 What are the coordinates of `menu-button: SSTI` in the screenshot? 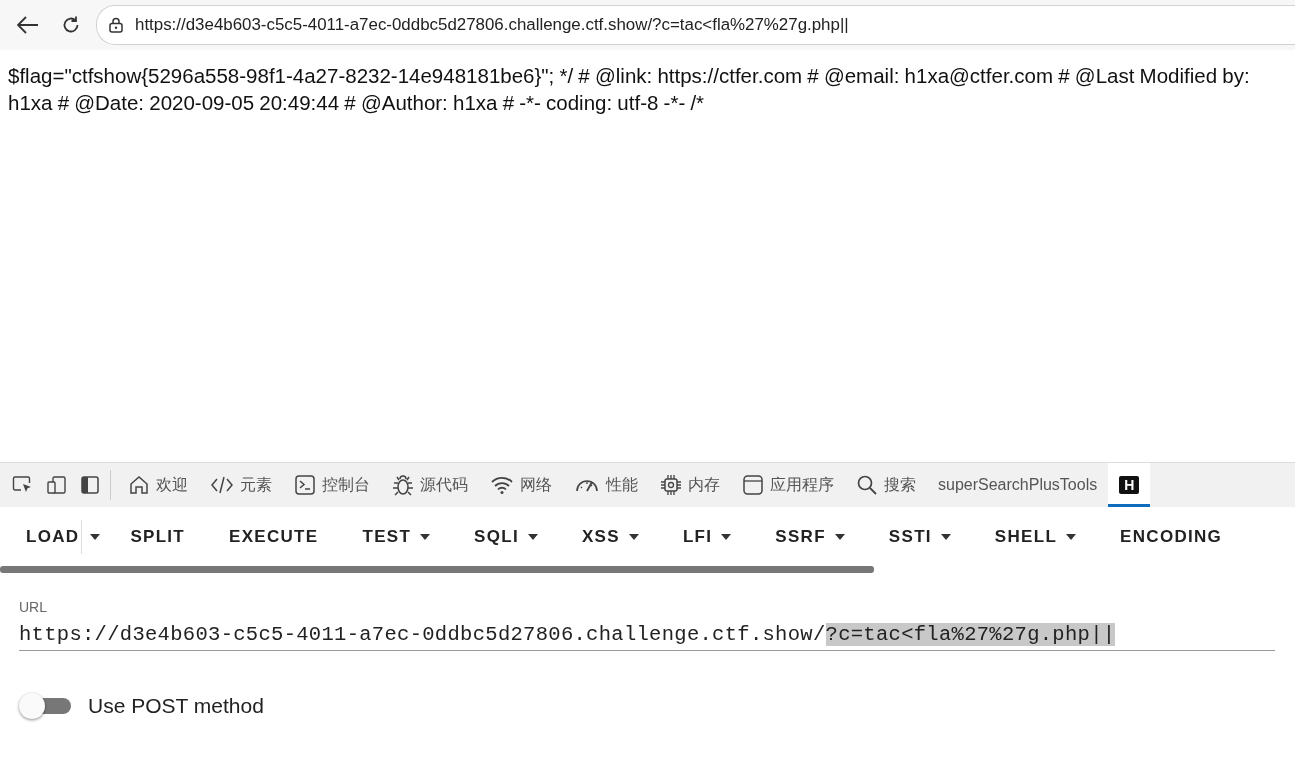 It's located at (919, 536).